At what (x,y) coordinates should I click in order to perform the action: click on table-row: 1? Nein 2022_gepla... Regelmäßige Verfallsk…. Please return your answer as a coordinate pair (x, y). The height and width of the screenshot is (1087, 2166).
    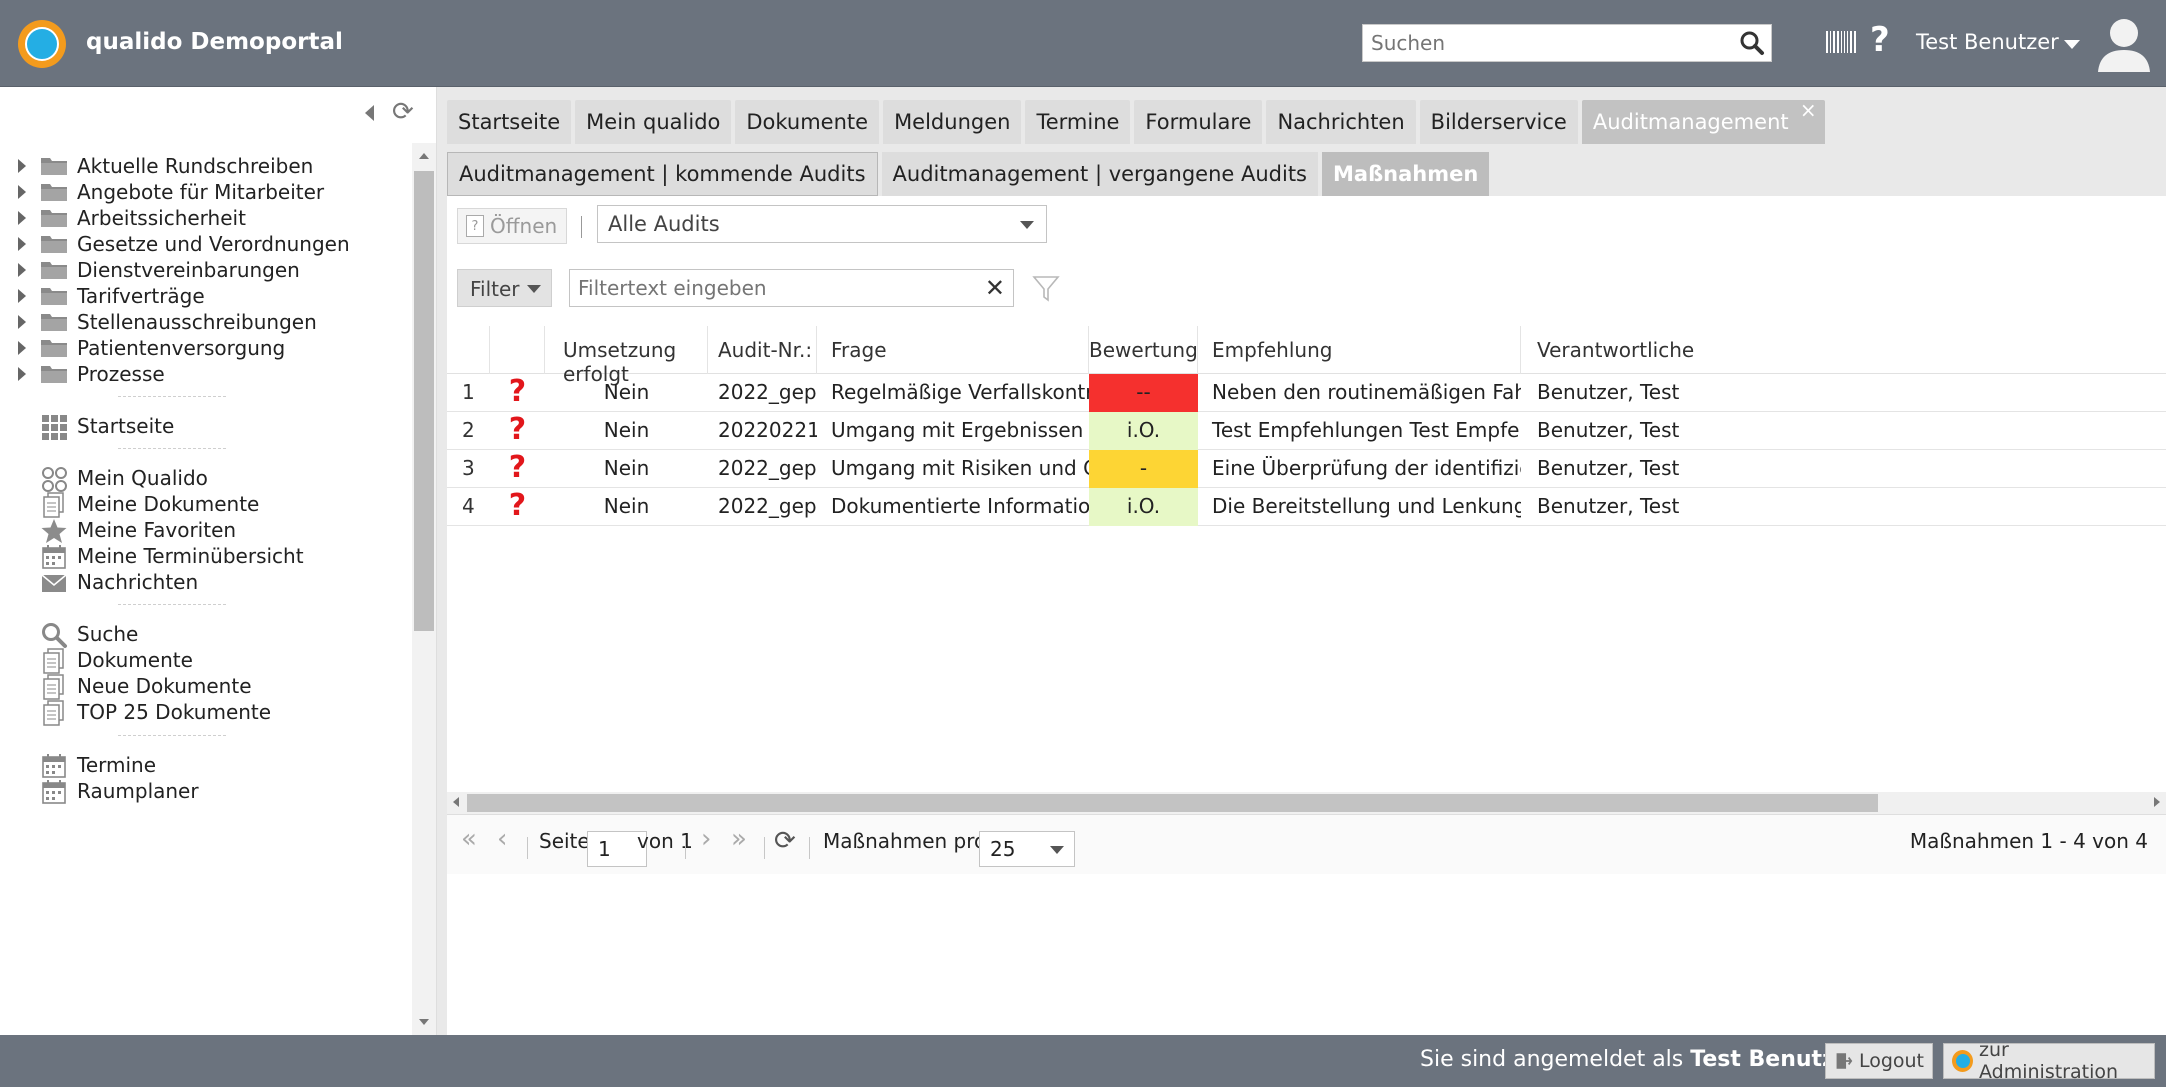
    Looking at the image, I should click on (1306, 393).